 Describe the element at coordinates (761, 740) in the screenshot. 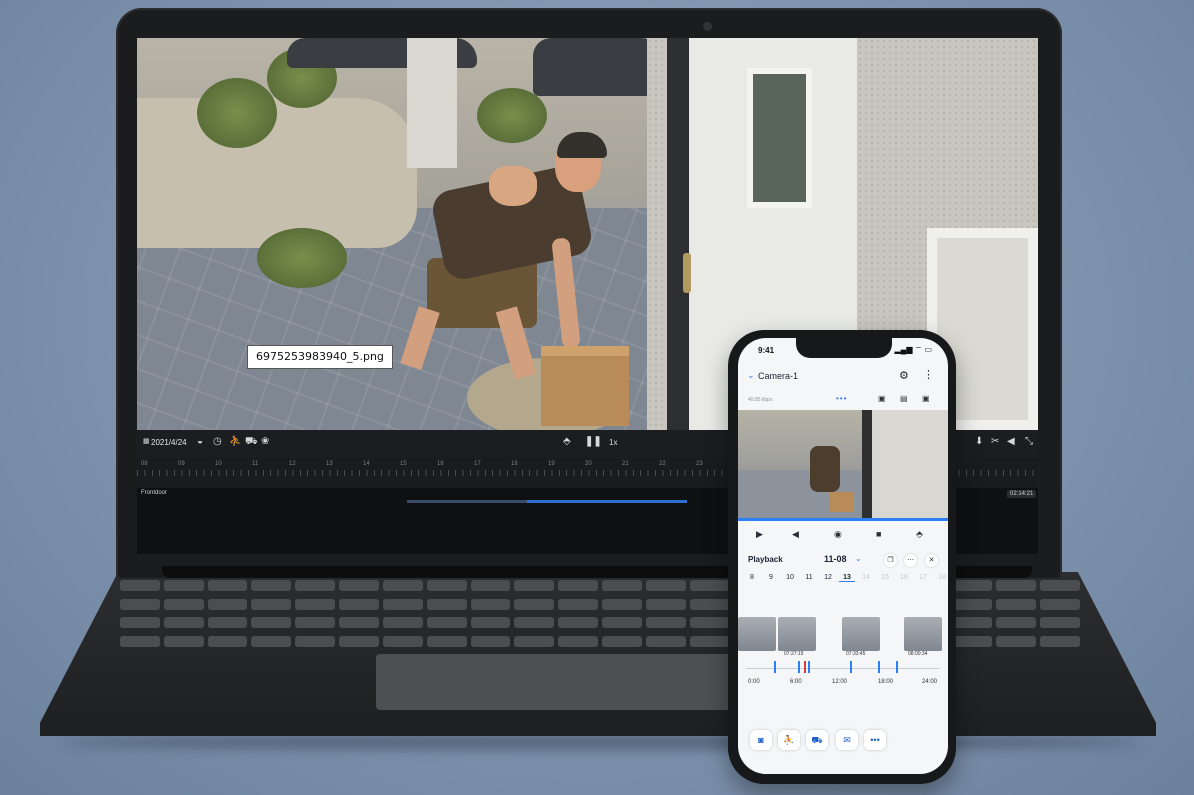

I see `camera-event-icon: ◙` at that location.